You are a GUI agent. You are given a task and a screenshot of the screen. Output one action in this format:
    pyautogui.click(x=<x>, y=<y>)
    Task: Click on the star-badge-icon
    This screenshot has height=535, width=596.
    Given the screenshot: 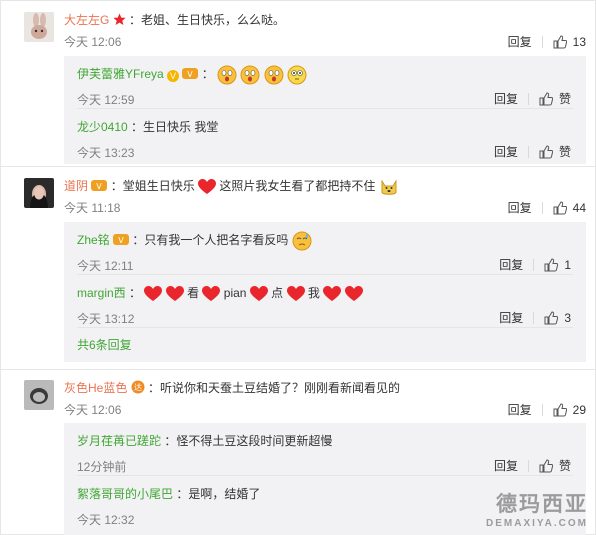 What is the action you would take?
    pyautogui.click(x=119, y=19)
    